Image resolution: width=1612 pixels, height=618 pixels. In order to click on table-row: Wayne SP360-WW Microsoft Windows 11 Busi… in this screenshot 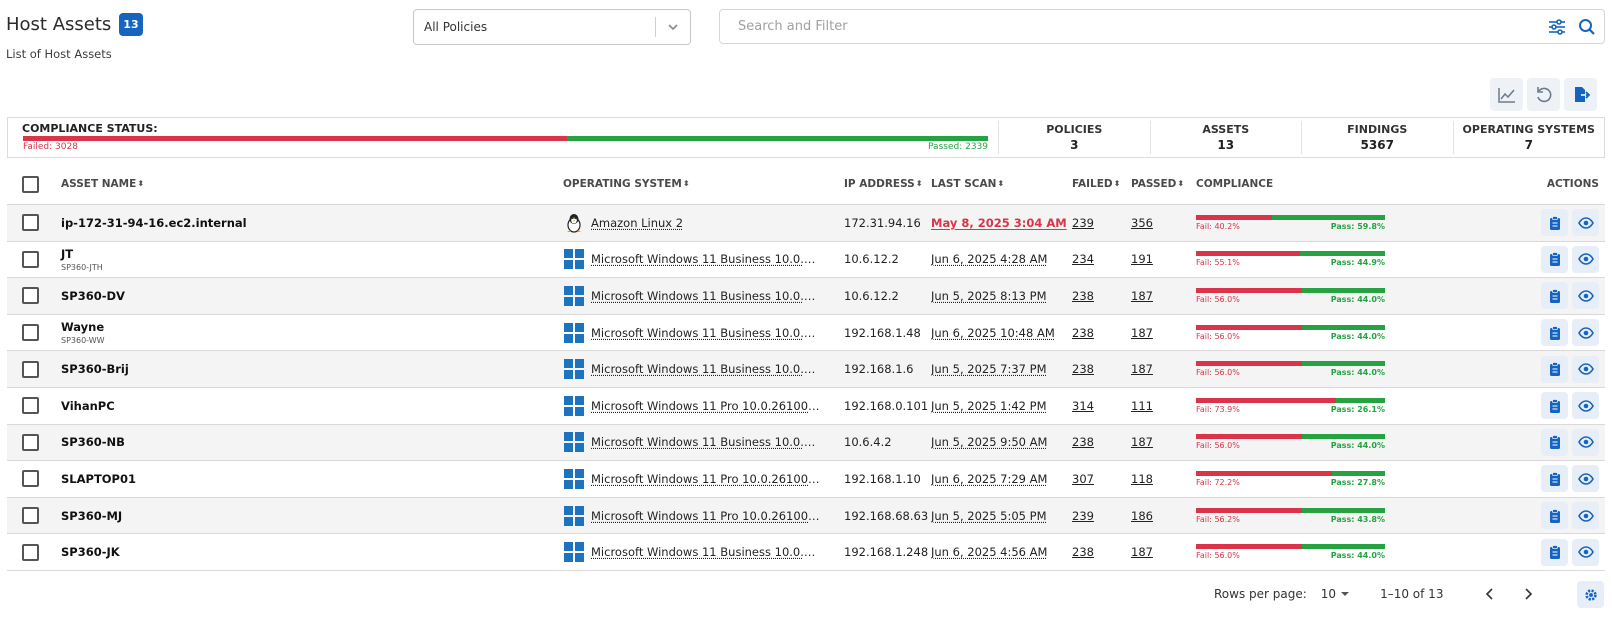, I will do `click(806, 333)`.